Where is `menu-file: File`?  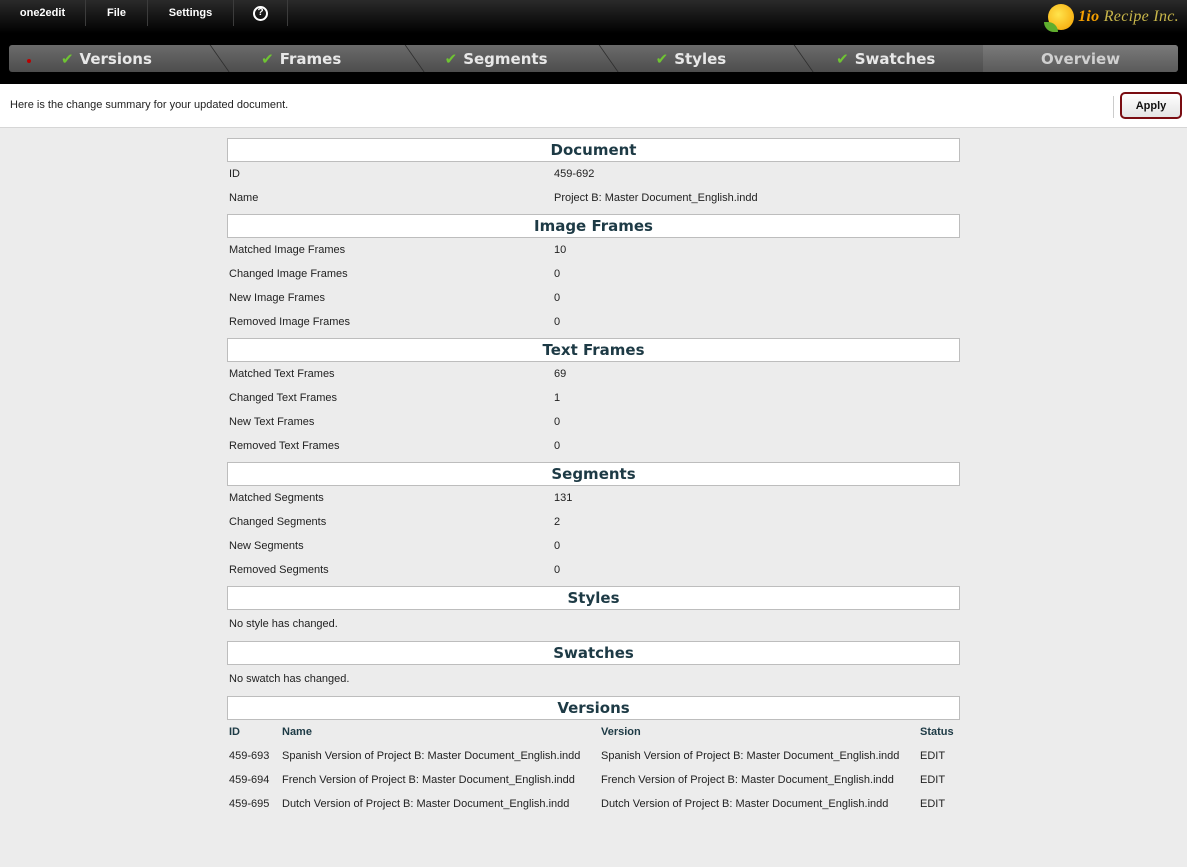
menu-file: File is located at coordinates (117, 13).